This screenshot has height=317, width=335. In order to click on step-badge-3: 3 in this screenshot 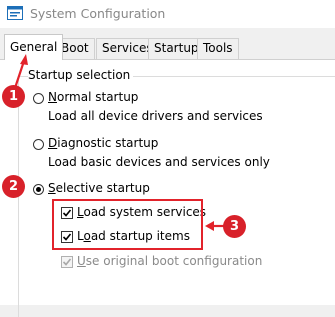, I will do `click(234, 226)`.